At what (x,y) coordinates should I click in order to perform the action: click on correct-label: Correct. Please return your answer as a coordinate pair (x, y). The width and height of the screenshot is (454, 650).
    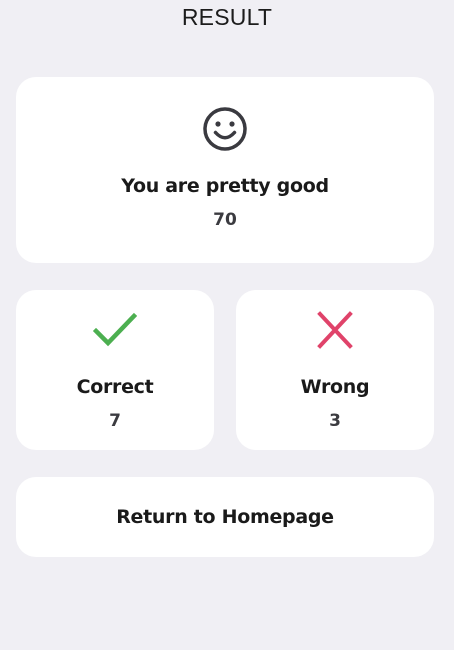
    Looking at the image, I should click on (115, 387).